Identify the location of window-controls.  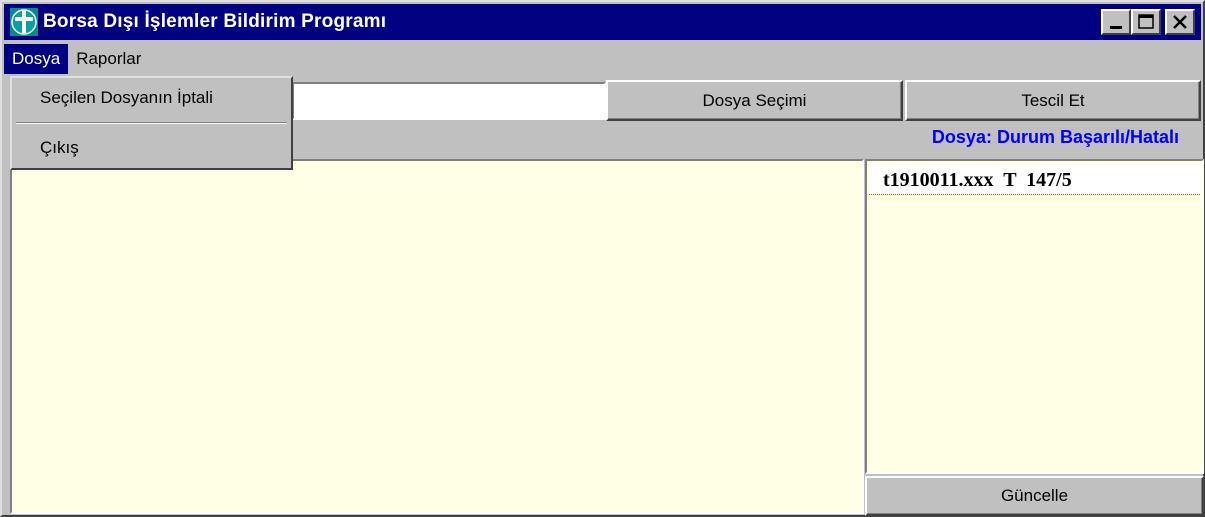
(1148, 22).